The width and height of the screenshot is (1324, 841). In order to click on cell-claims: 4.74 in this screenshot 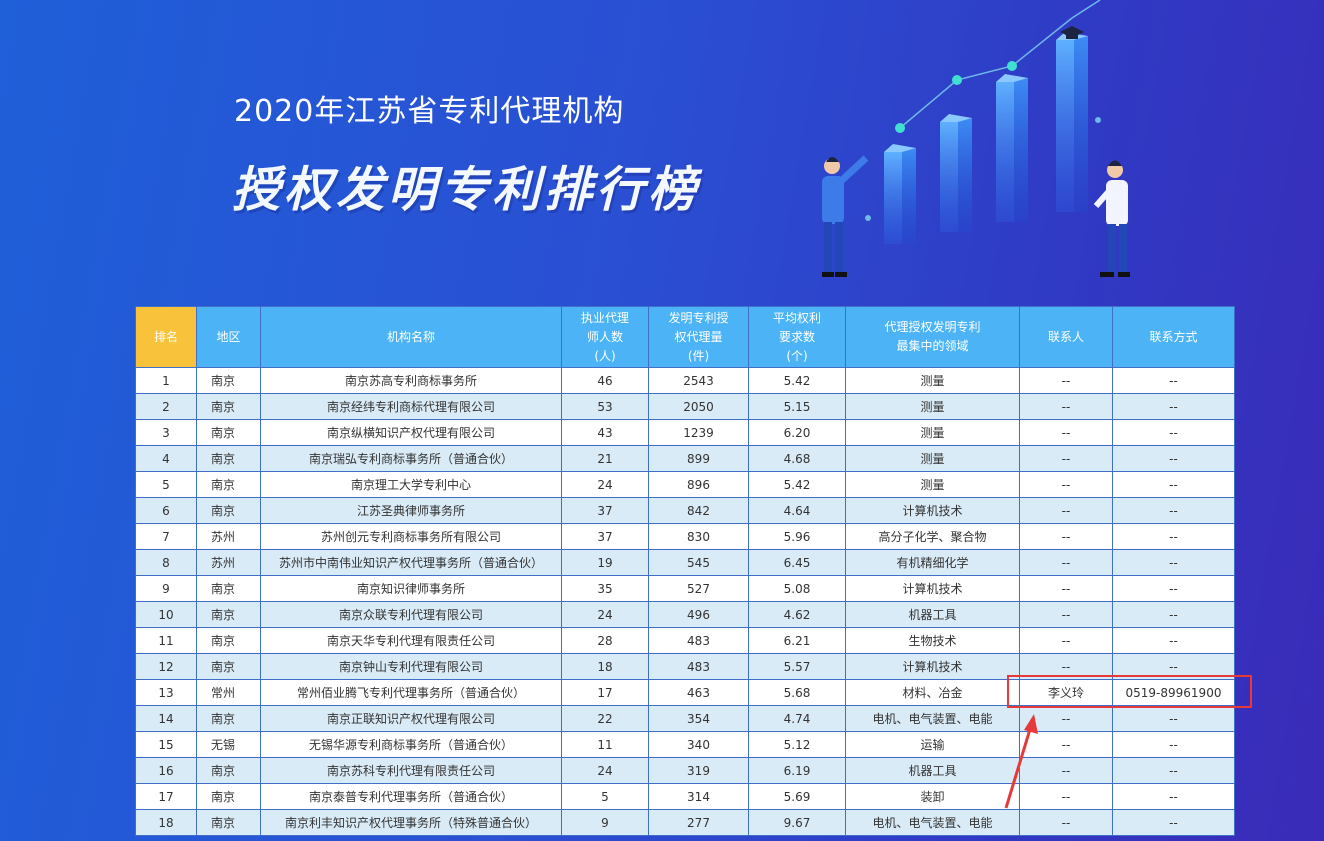, I will do `click(797, 718)`.